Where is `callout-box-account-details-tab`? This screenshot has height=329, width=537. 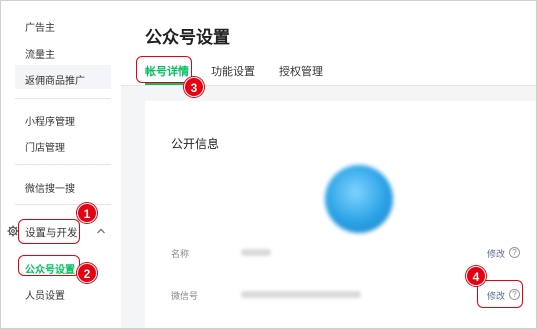
callout-box-account-details-tab is located at coordinates (164, 69).